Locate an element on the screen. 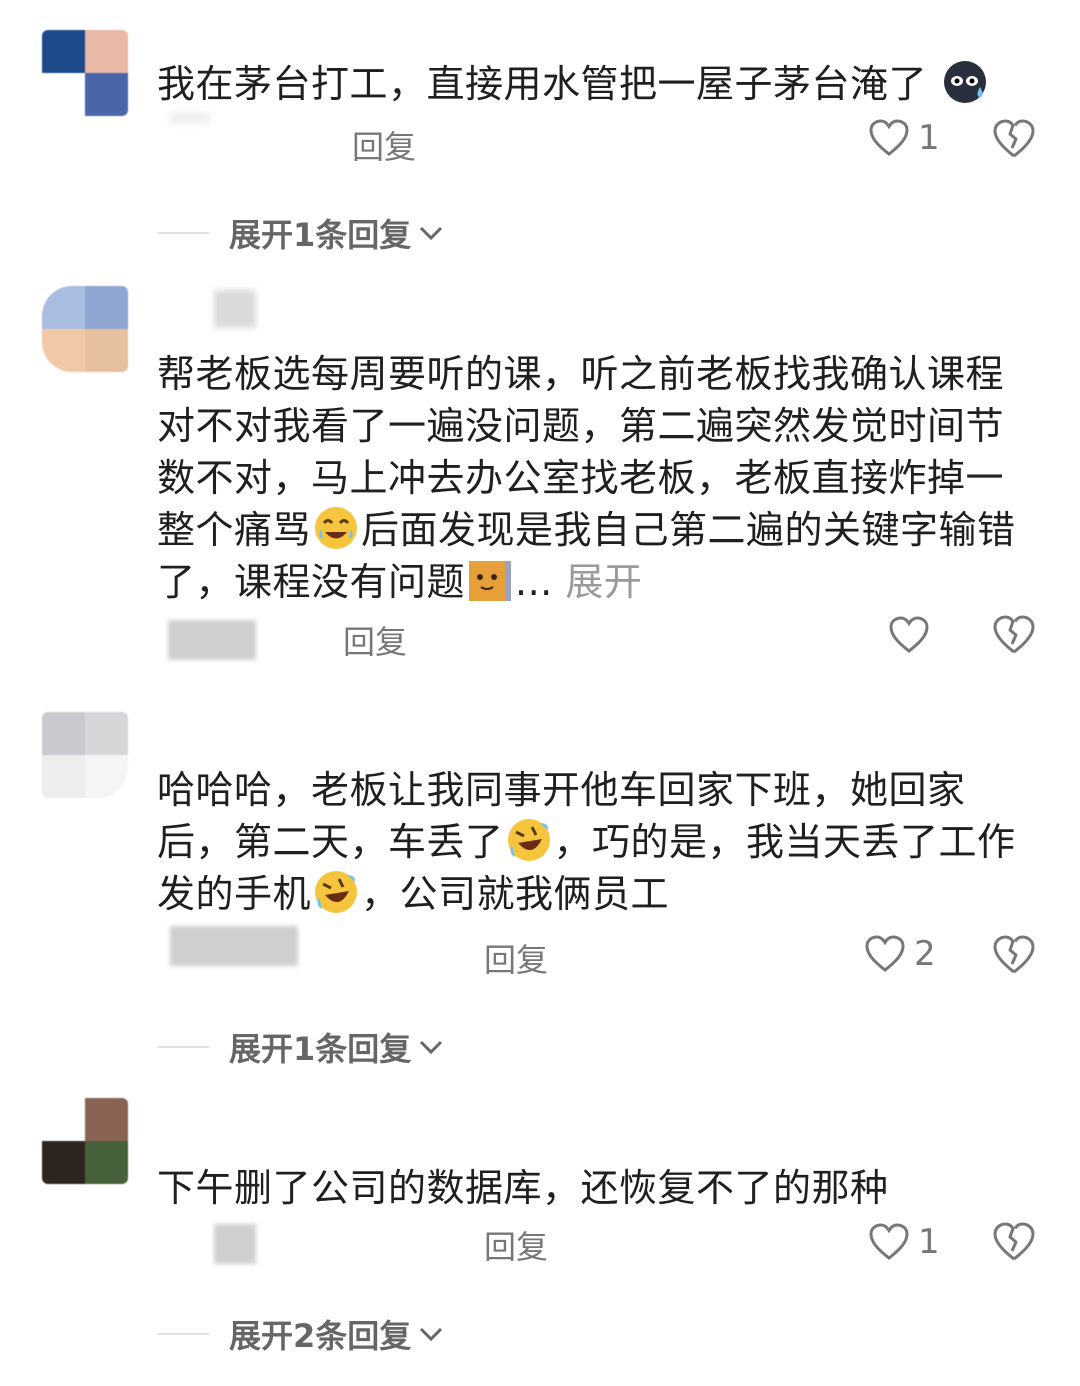  like-button is located at coordinates (913, 635).